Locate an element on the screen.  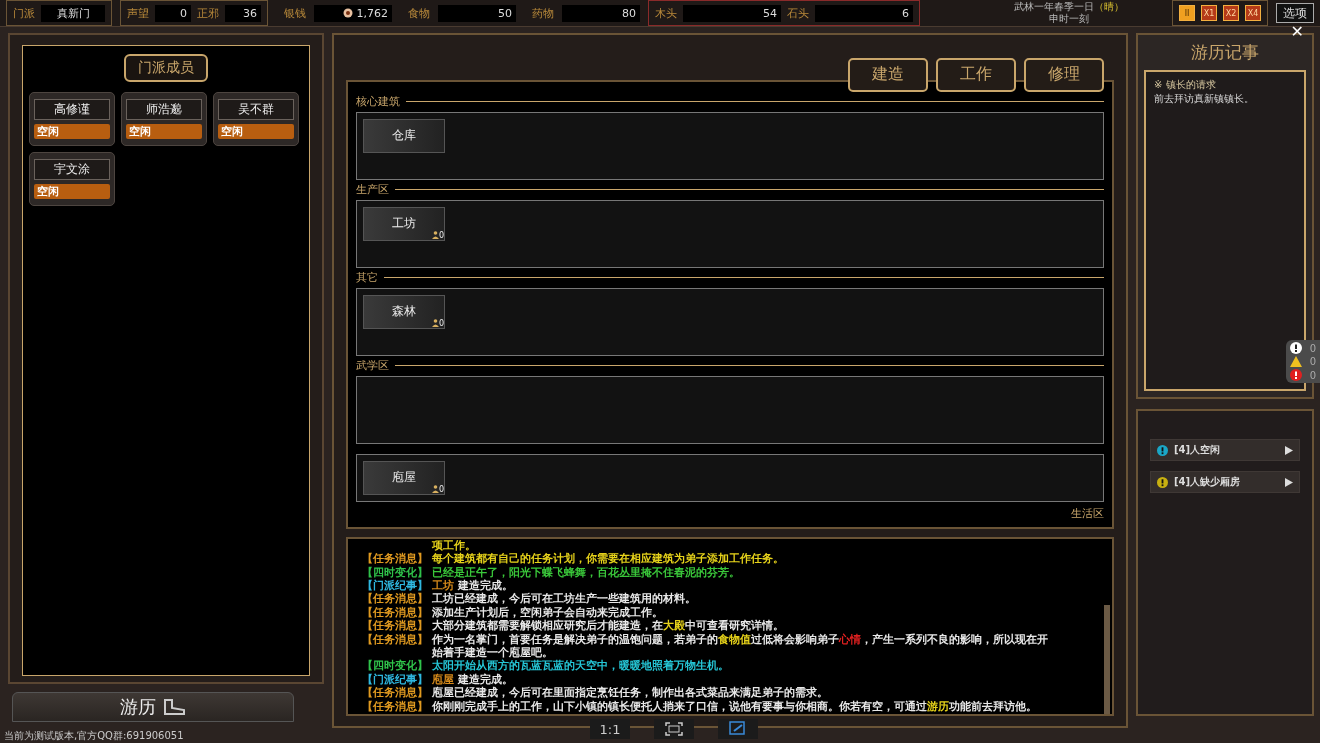
member-card: 吴不群 空闲 is located at coordinates (256, 119).